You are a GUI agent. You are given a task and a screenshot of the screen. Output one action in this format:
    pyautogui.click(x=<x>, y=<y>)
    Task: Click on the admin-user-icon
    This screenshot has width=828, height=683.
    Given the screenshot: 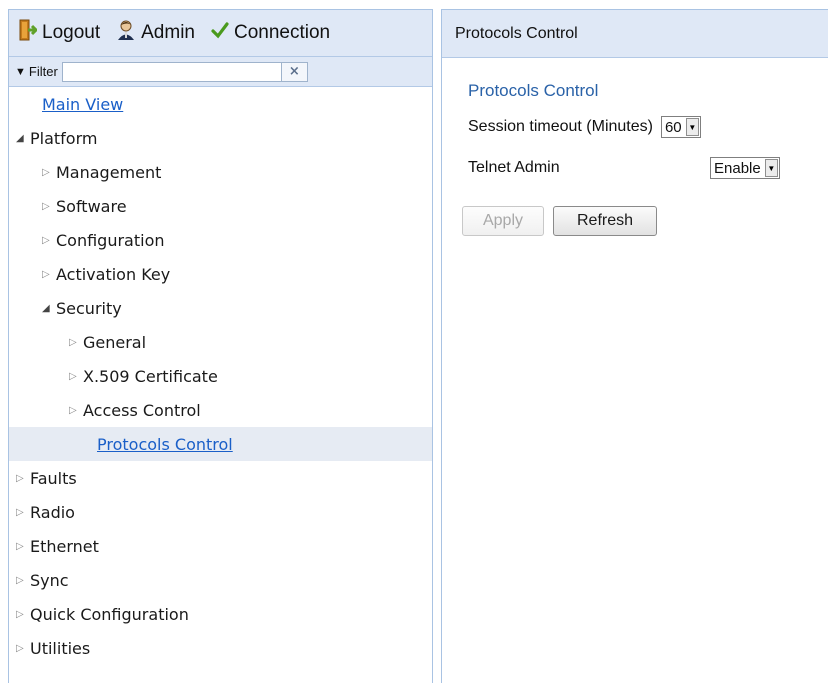 What is the action you would take?
    pyautogui.click(x=128, y=33)
    